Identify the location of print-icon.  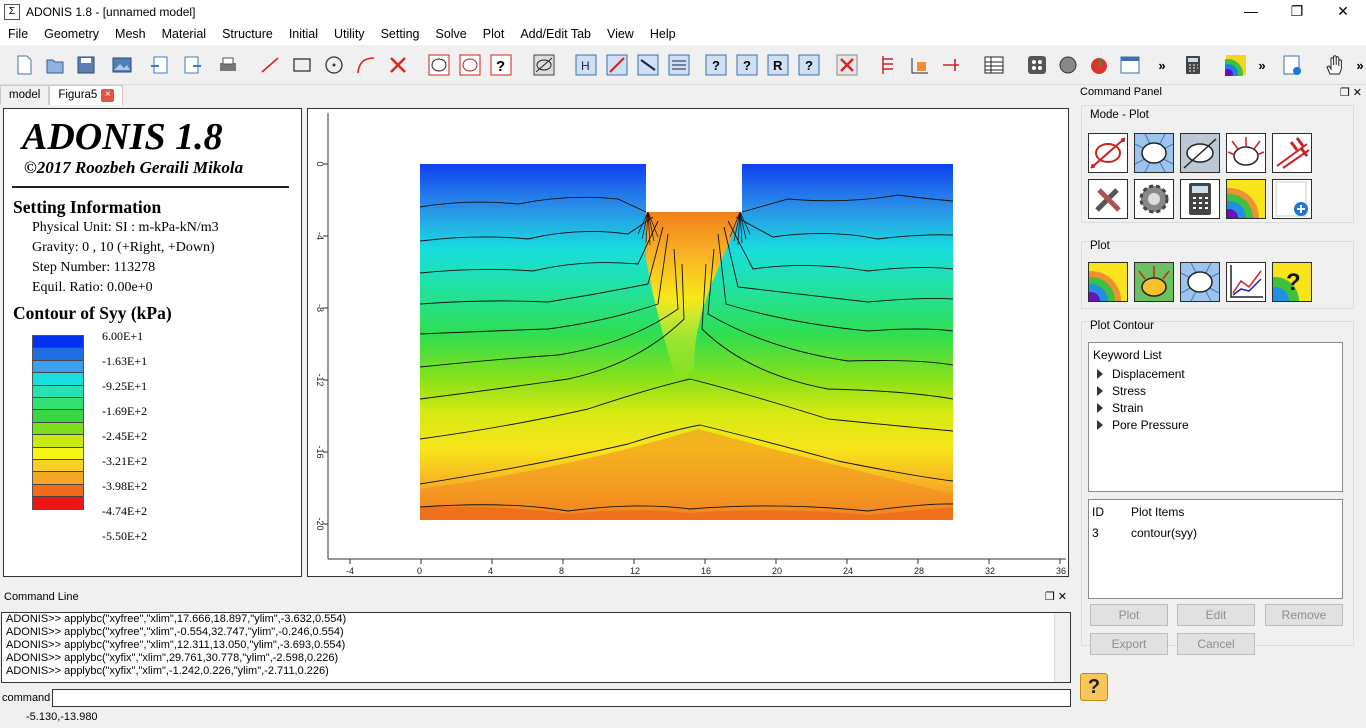
(228, 65).